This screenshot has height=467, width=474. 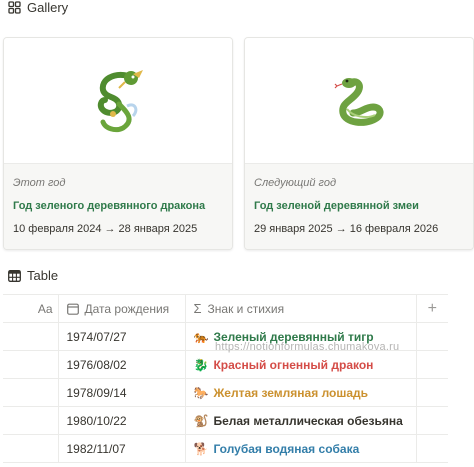 I want to click on snake-icon, so click(x=359, y=101).